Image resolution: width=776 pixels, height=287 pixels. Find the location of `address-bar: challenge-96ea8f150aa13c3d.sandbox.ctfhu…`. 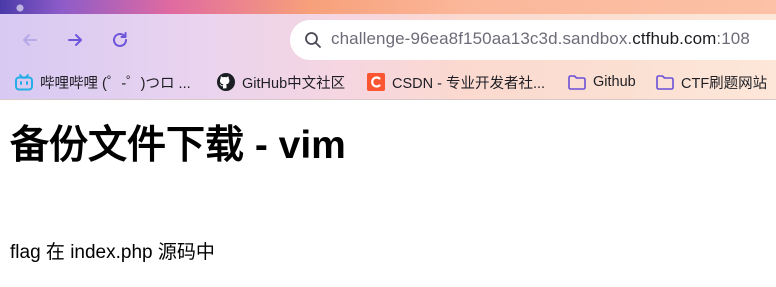

address-bar: challenge-96ea8f150aa13c3d.sandbox.ctfhu… is located at coordinates (533, 40).